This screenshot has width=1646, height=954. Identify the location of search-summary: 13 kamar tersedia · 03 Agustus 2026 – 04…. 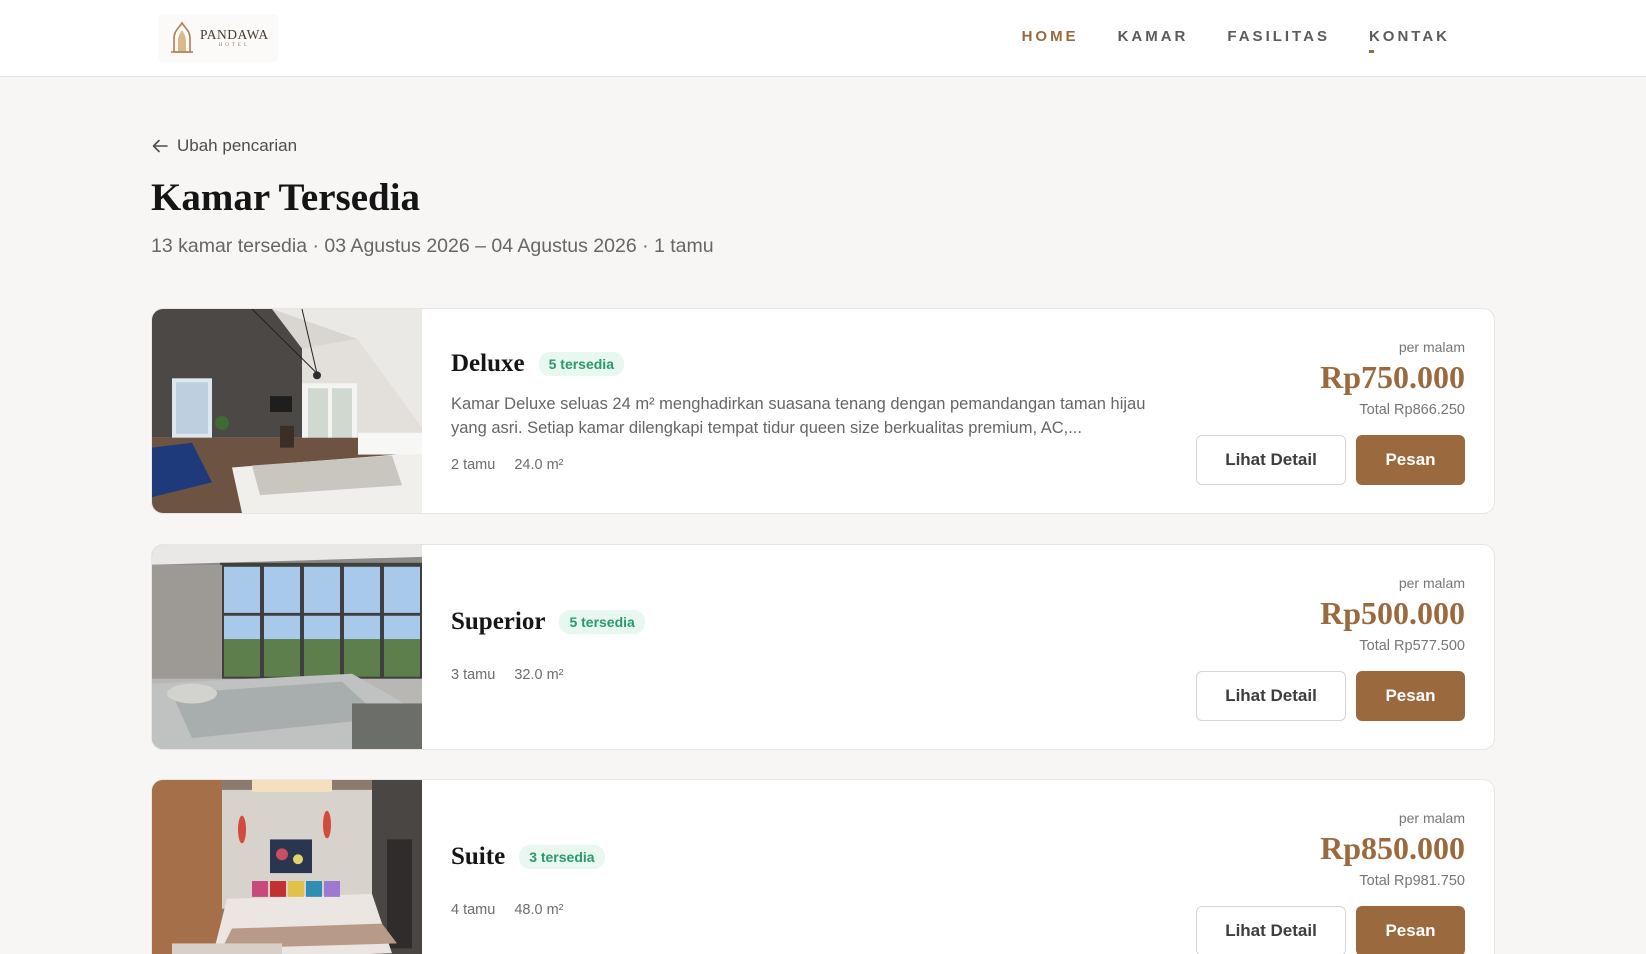
(432, 246).